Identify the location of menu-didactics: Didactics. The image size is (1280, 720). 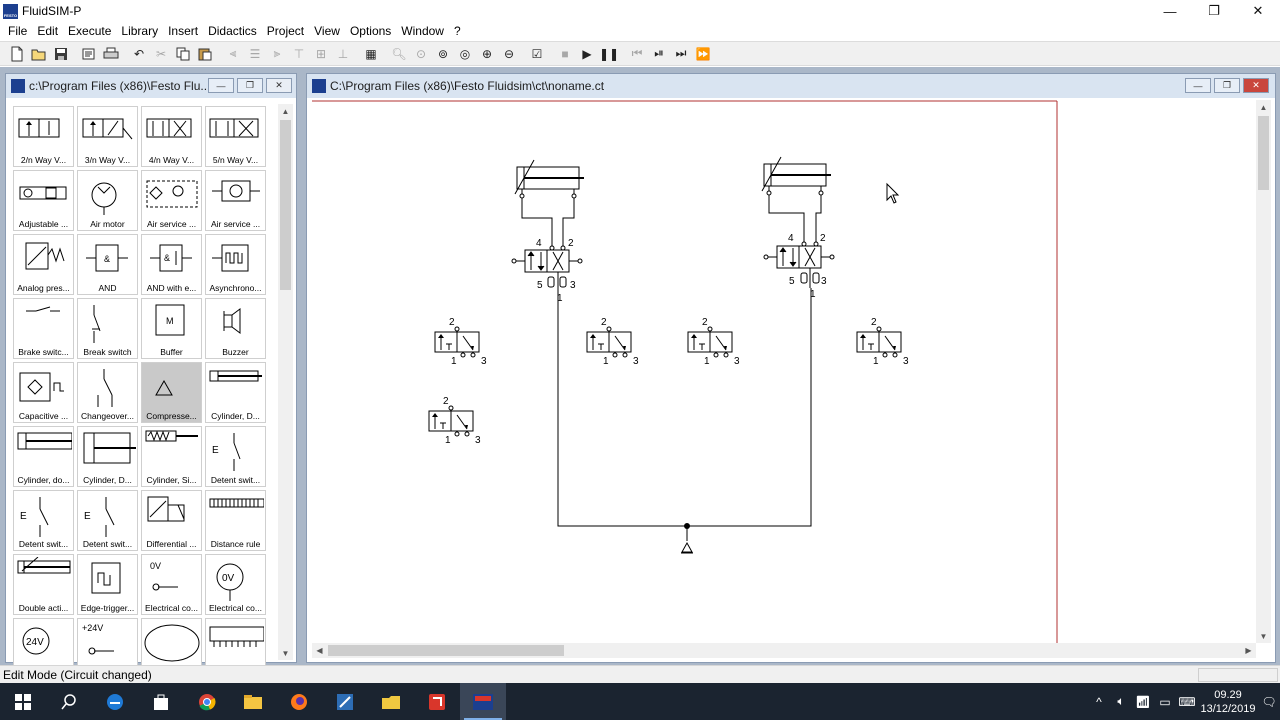
(232, 31).